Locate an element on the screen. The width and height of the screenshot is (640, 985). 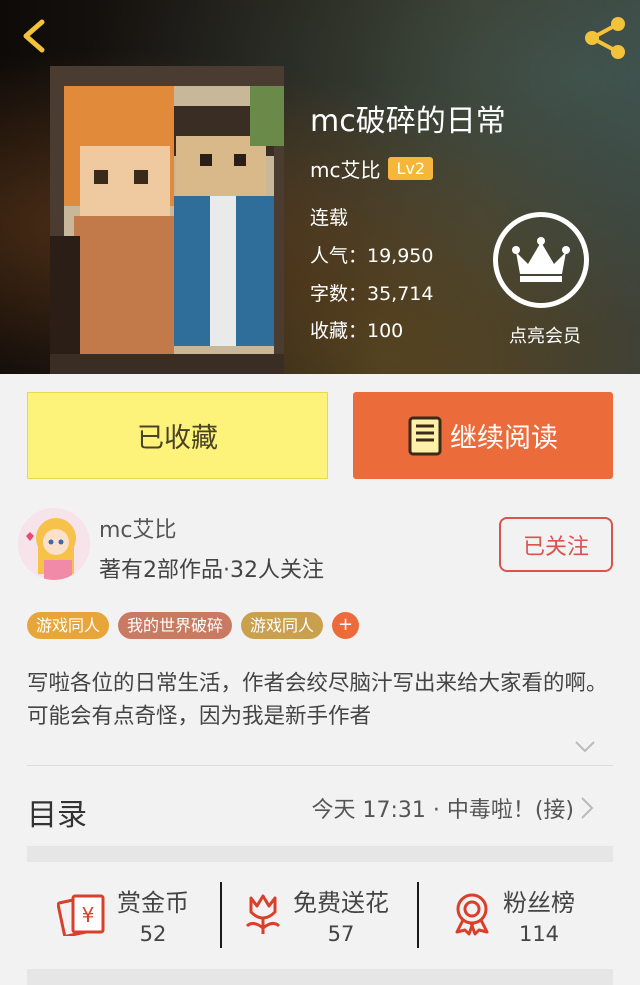
toc-title: 目录 is located at coordinates (57, 812).